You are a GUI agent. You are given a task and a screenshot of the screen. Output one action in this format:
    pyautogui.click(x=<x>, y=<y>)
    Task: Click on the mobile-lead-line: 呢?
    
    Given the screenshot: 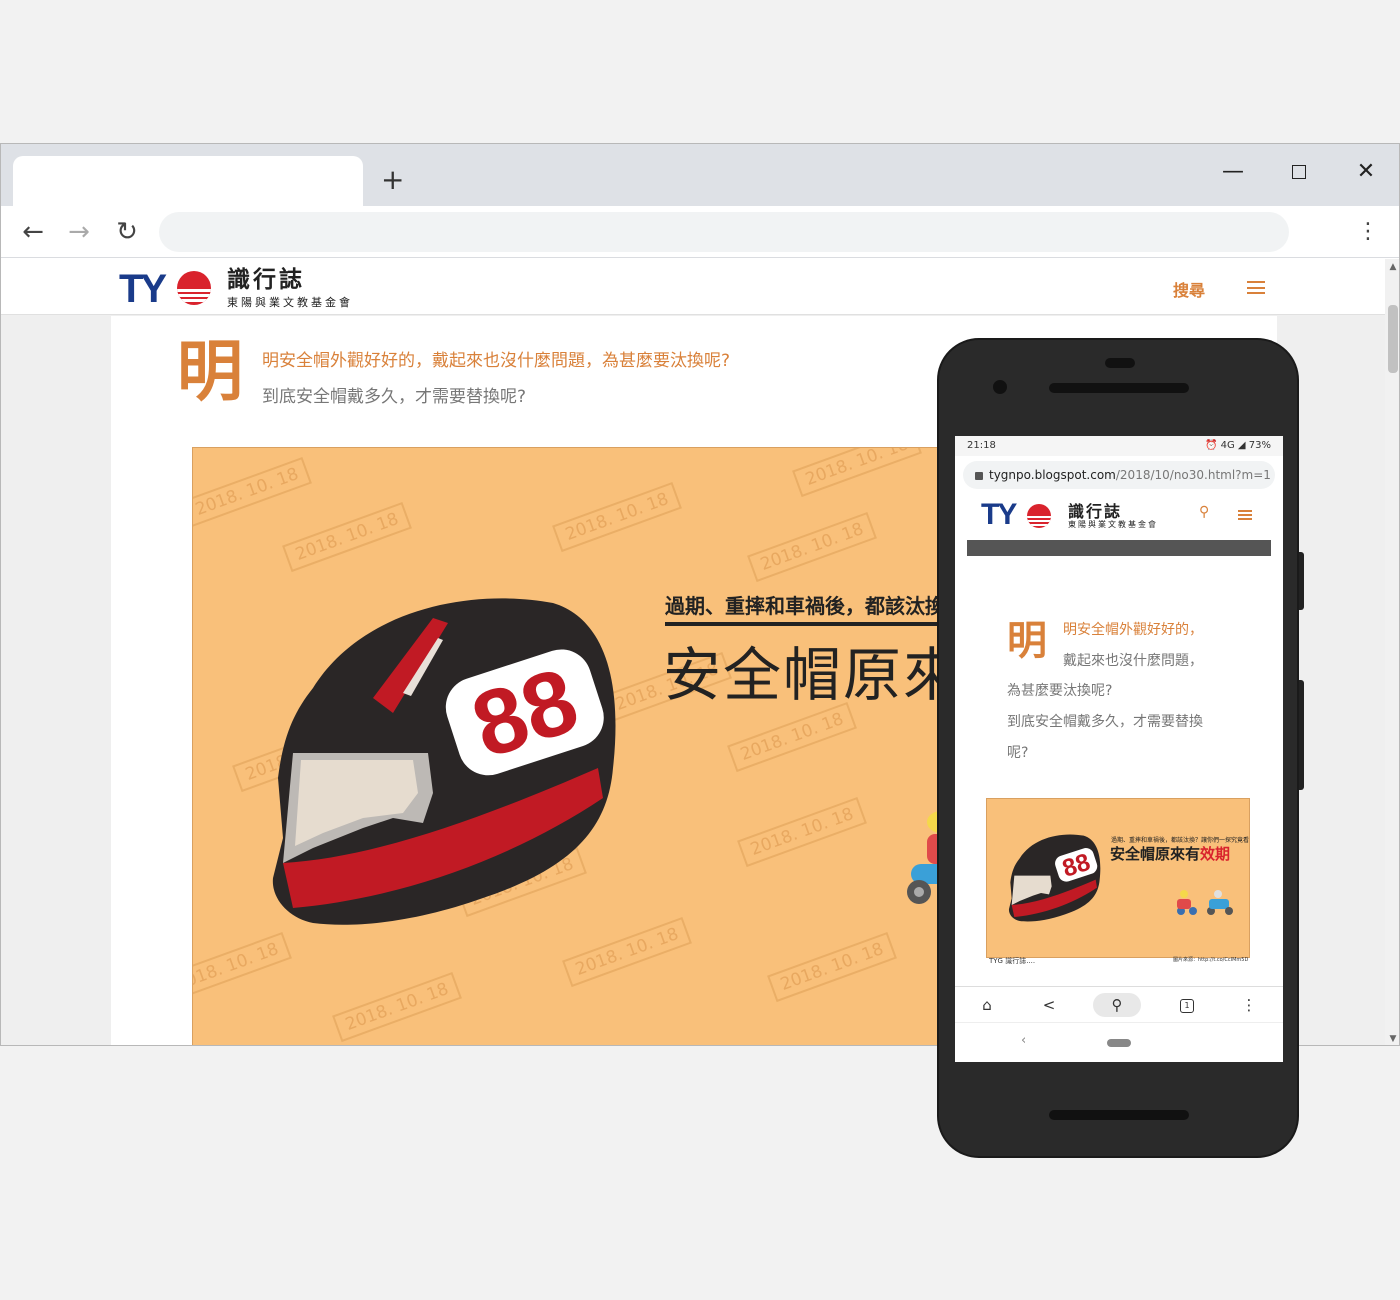 What is the action you would take?
    pyautogui.click(x=1018, y=753)
    